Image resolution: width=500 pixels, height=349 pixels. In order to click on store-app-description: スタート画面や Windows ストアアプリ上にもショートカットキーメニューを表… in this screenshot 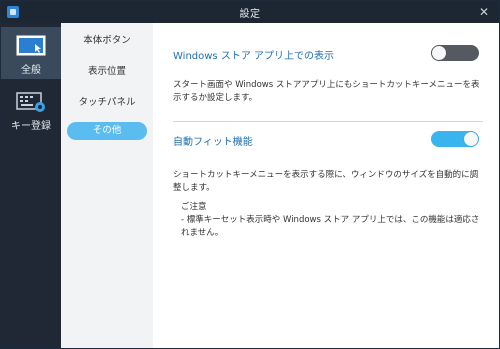, I will do `click(326, 91)`.